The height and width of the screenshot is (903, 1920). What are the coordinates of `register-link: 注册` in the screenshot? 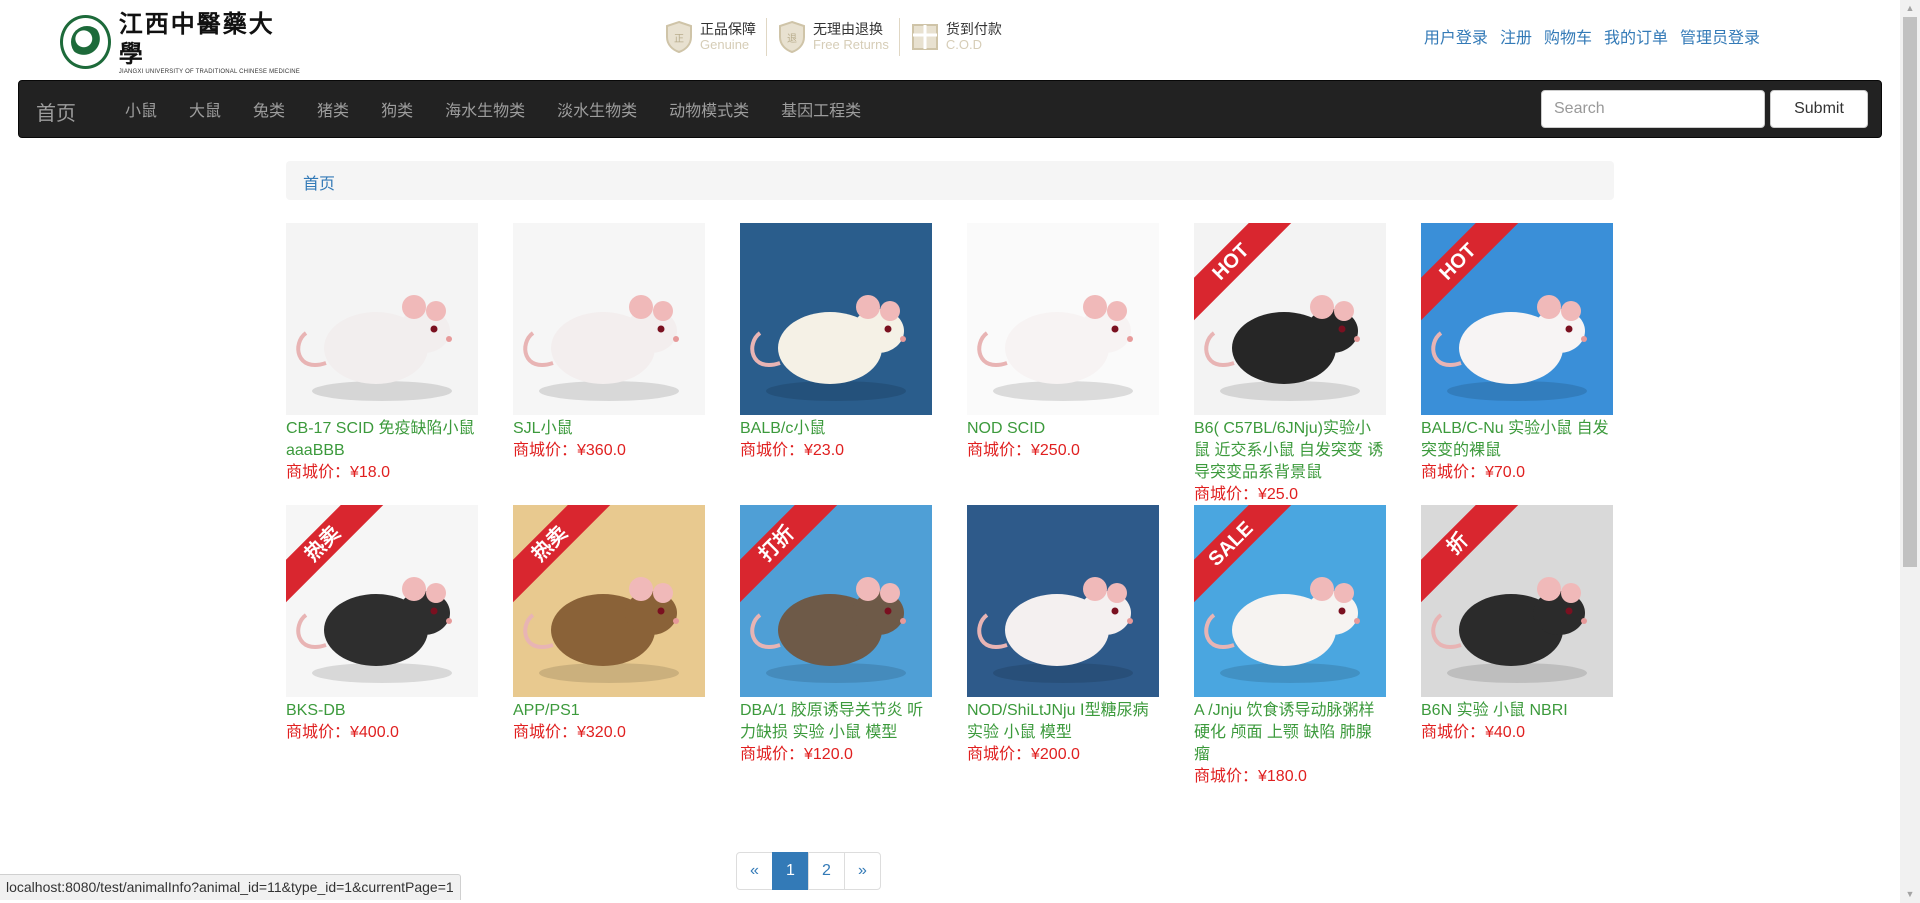 It's located at (1516, 36).